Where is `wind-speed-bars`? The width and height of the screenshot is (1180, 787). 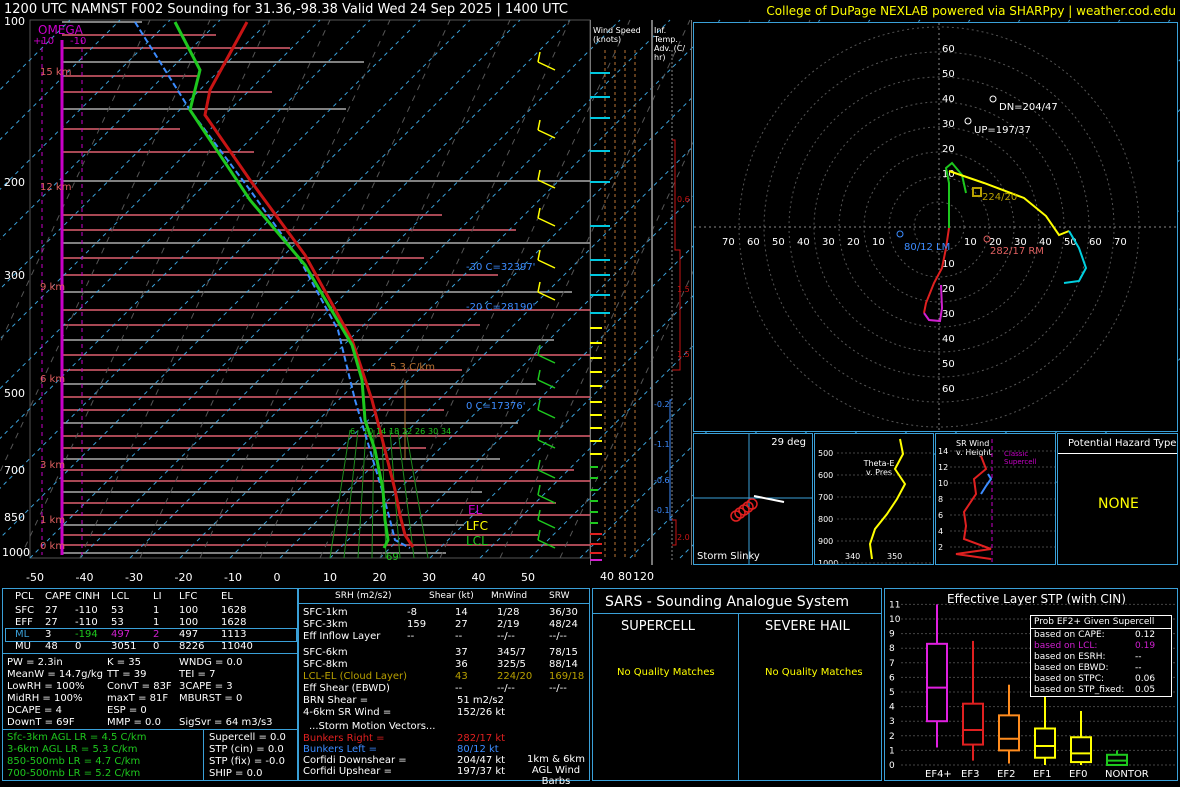
wind-speed-bars is located at coordinates (613, 305).